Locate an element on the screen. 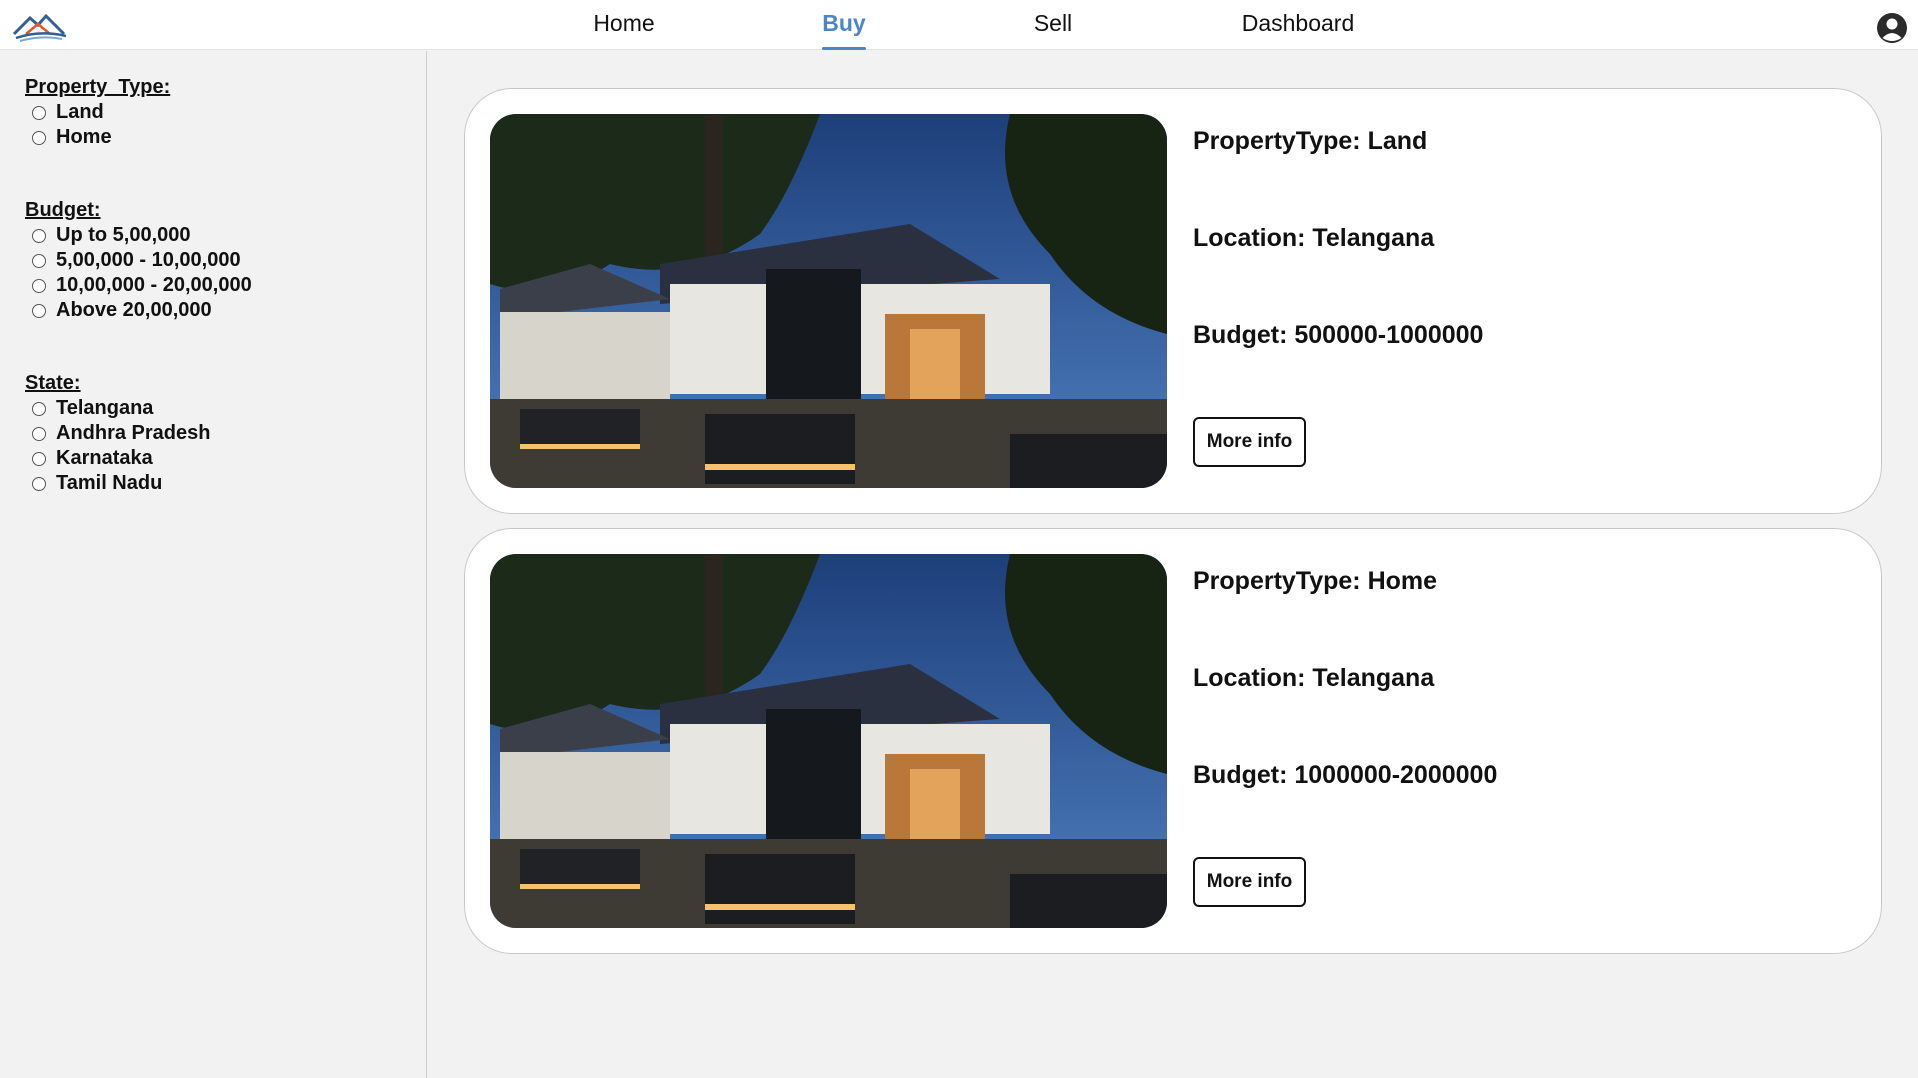  radio-state-tamil-nadu: Tamil Nadu is located at coordinates (215, 483).